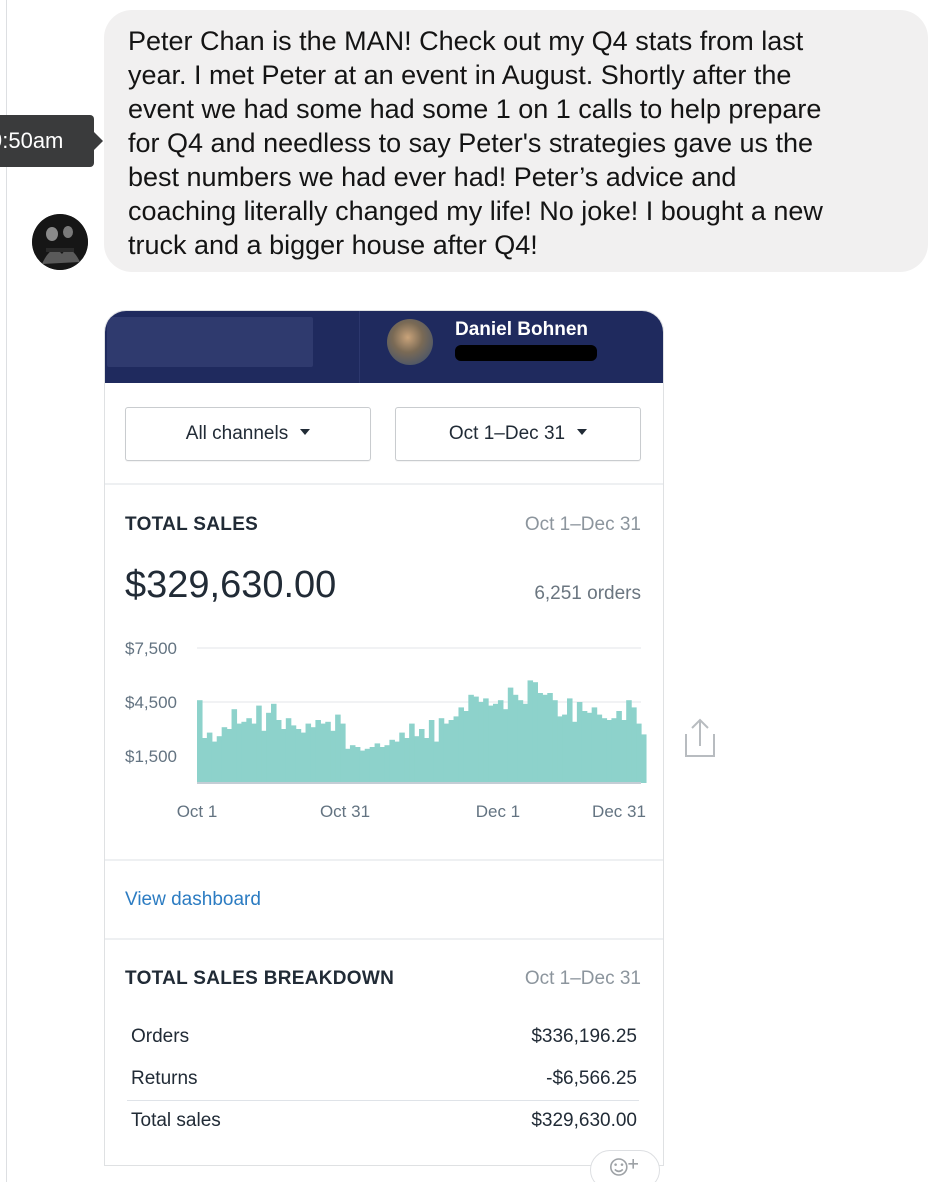 Image resolution: width=950 pixels, height=1182 pixels. What do you see at coordinates (587, 593) in the screenshot?
I see `orders-count: 6,251 orders` at bounding box center [587, 593].